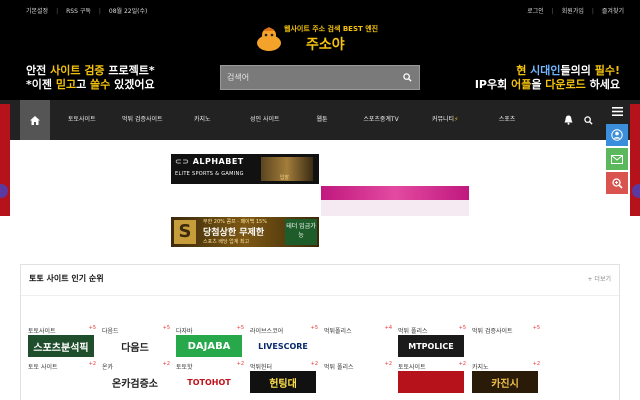 This screenshot has height=400, width=640. What do you see at coordinates (431, 346) in the screenshot?
I see `site-card-logo: MTPOLICE` at bounding box center [431, 346].